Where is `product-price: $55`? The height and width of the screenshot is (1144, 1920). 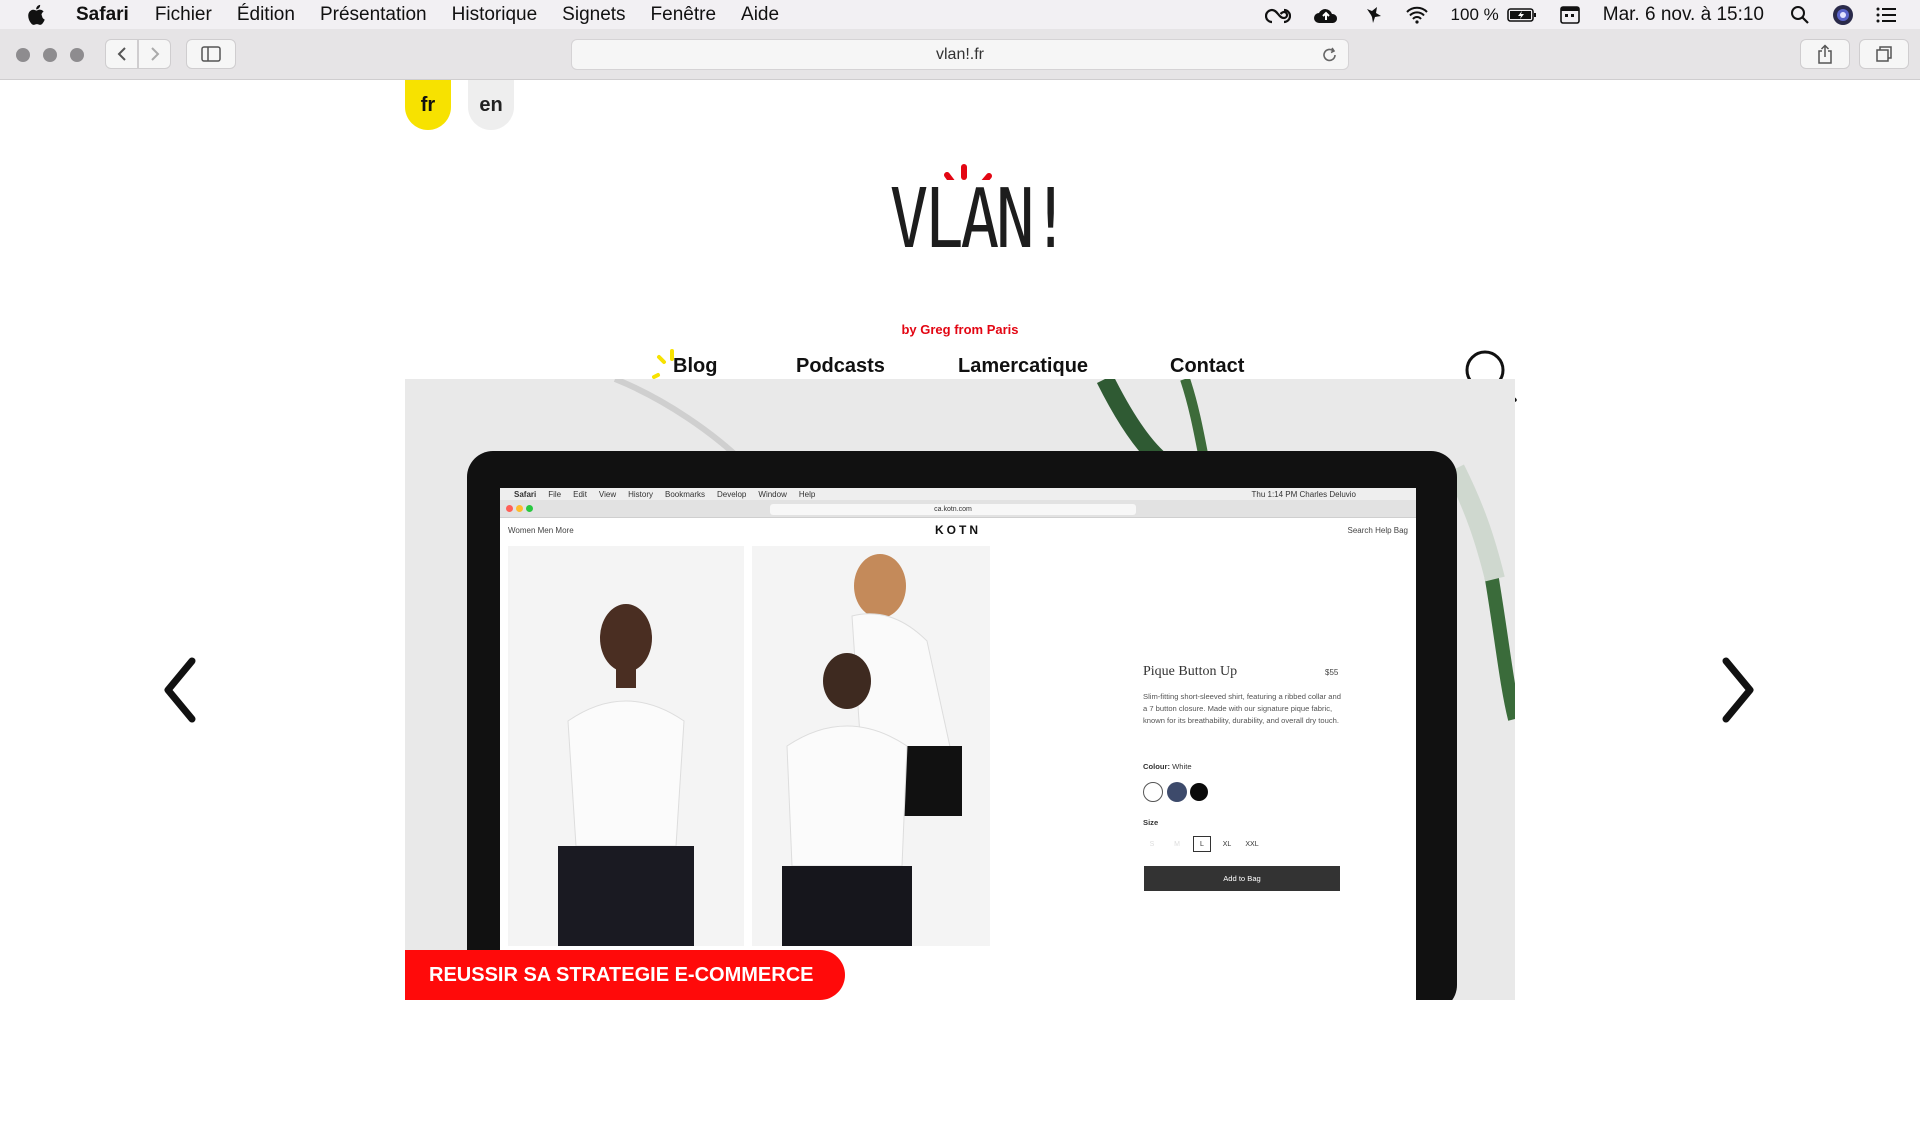
product-price: $55 is located at coordinates (1332, 672).